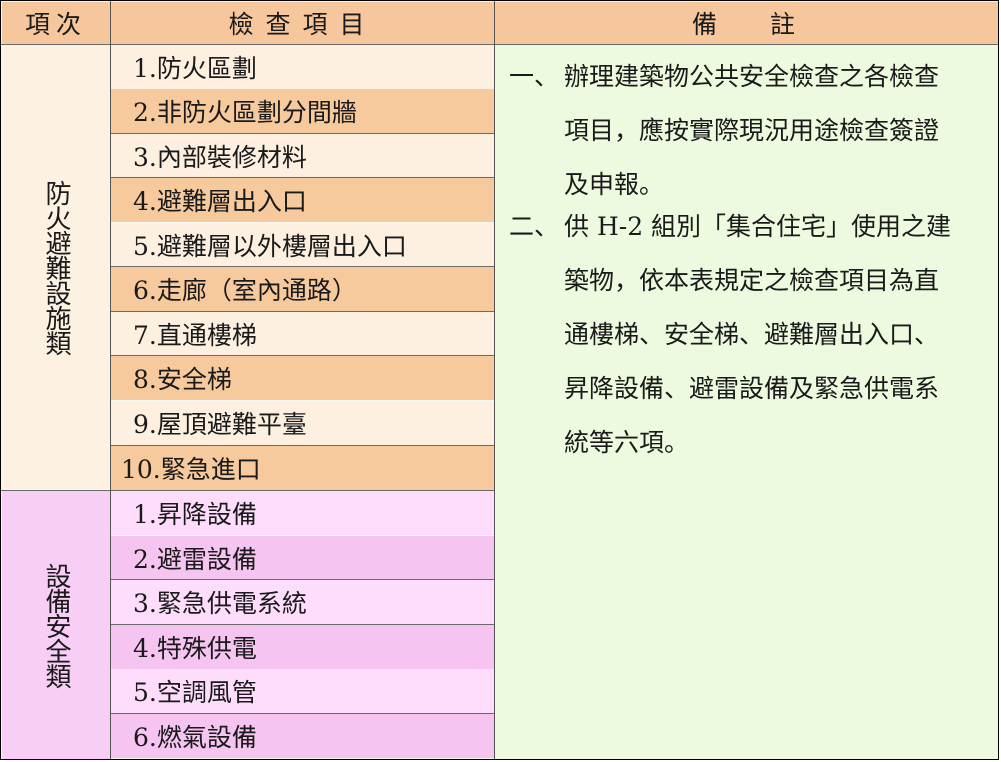  I want to click on header-item: 檢查項目, so click(302, 23).